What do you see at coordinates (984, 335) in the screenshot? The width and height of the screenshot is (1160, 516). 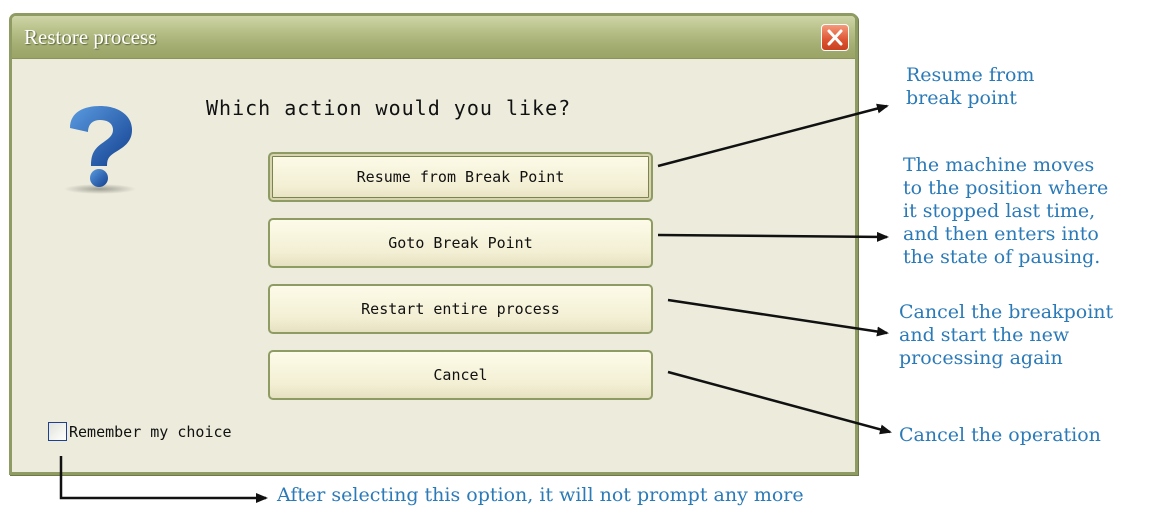 I see `annotation-line: and start the new` at bounding box center [984, 335].